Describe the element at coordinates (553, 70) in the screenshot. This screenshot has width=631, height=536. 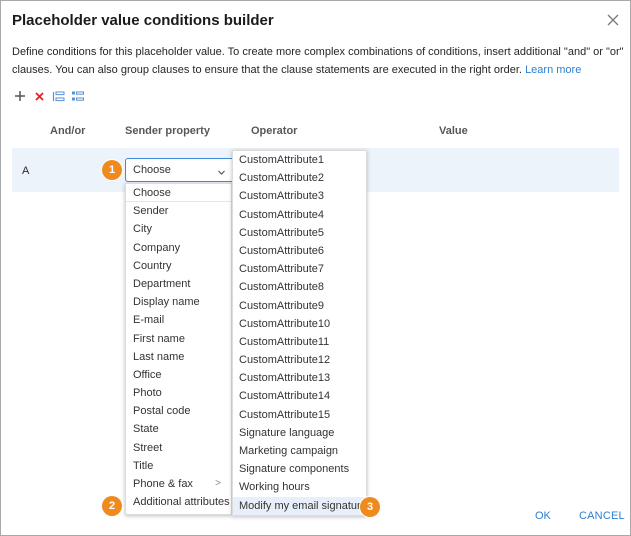
I see `learn-more-link: Learn more` at that location.